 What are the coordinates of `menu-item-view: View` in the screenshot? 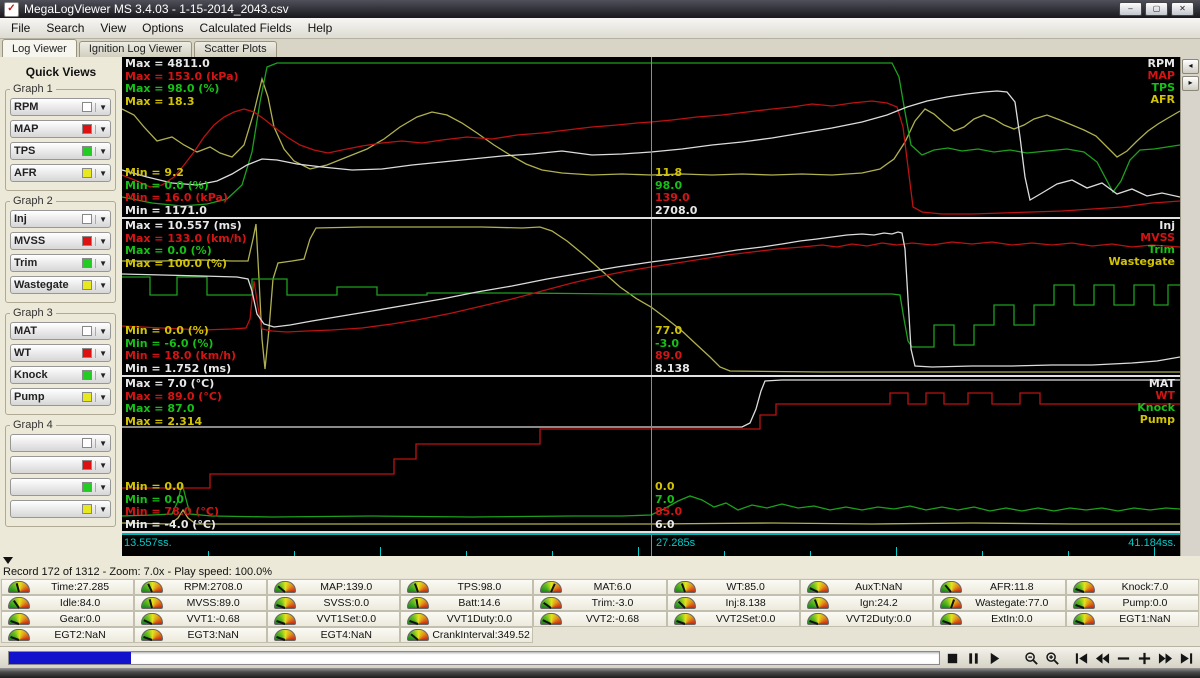 It's located at (113, 28).